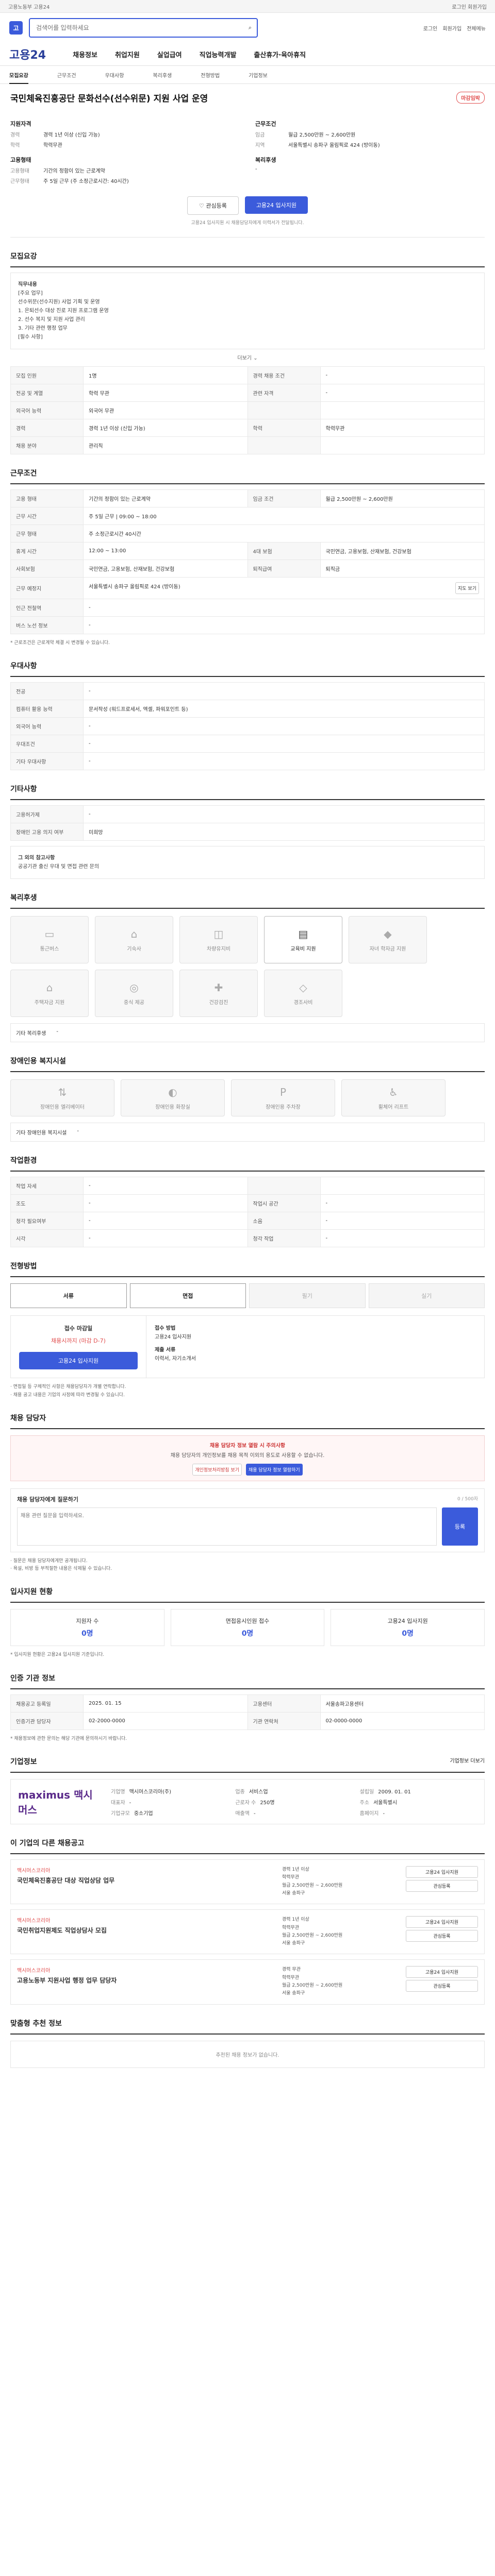  I want to click on section-recommend: 맞춤형 추천 정보 추천된 채용 정보가 없습니다., so click(247, 2043).